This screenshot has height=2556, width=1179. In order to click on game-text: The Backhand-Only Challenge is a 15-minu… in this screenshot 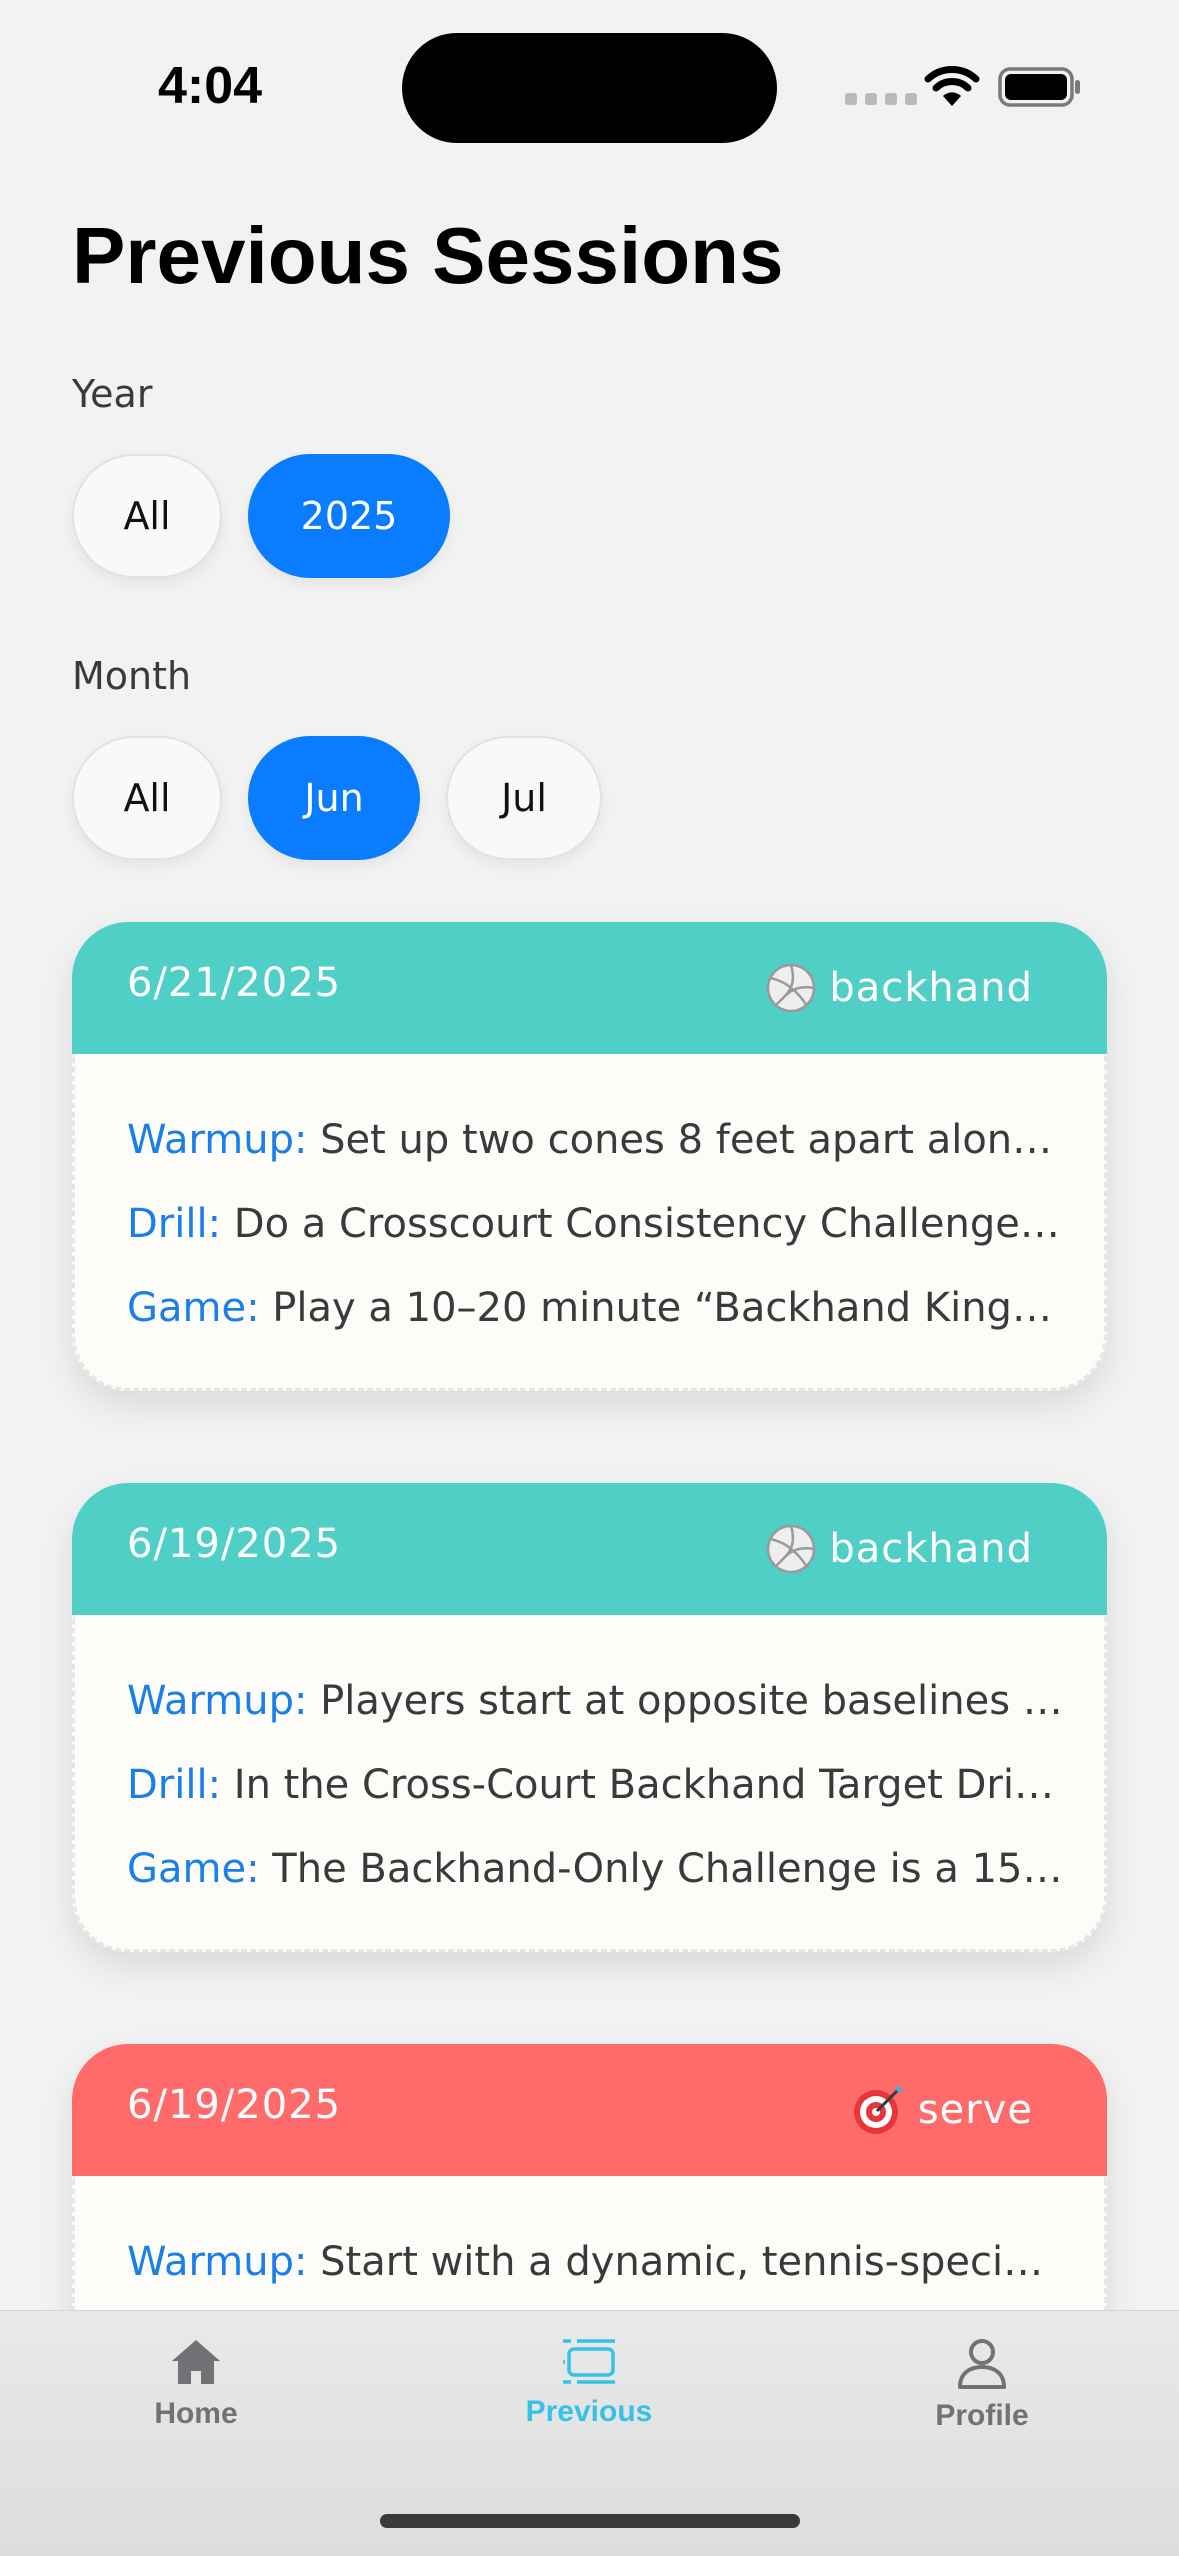, I will do `click(668, 1869)`.